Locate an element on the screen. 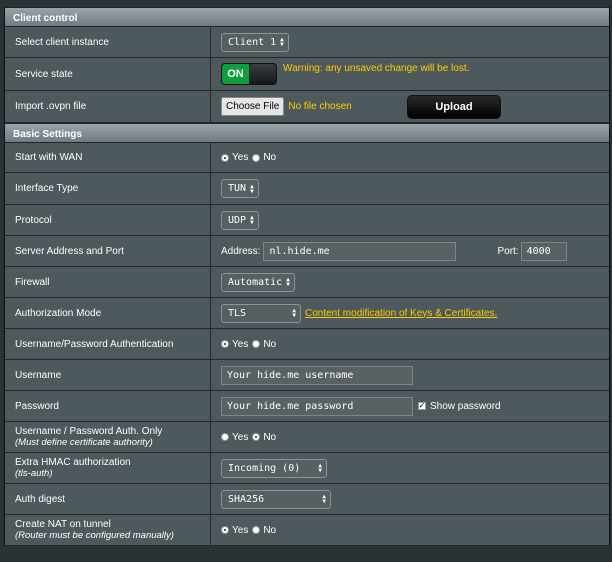 The image size is (612, 562). label: Authorization Mode is located at coordinates (108, 313).